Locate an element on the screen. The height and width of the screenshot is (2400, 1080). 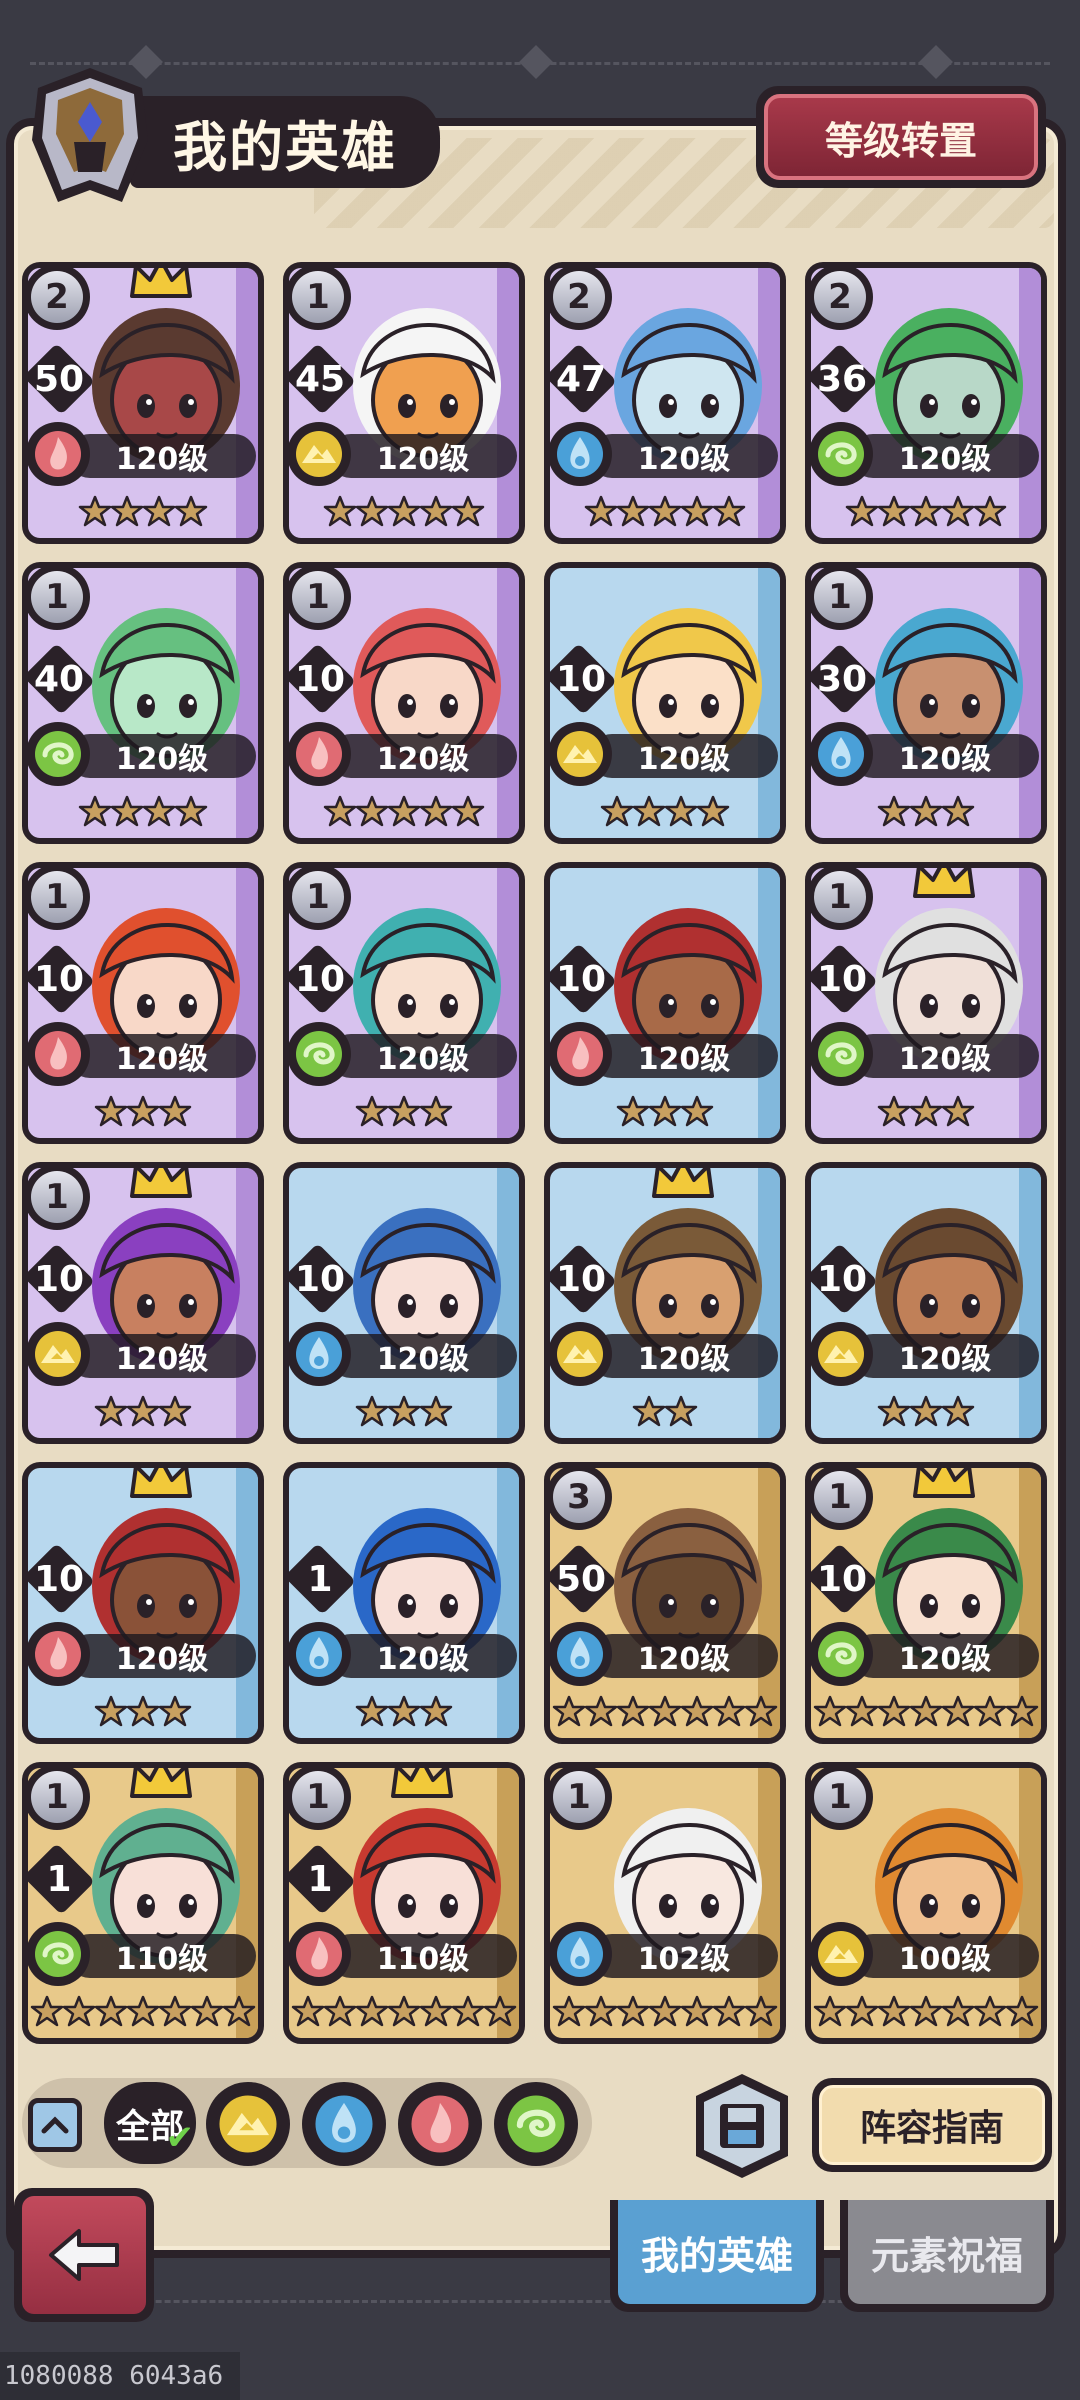
filter-all-button: 全部 ✔ is located at coordinates (150, 2123).